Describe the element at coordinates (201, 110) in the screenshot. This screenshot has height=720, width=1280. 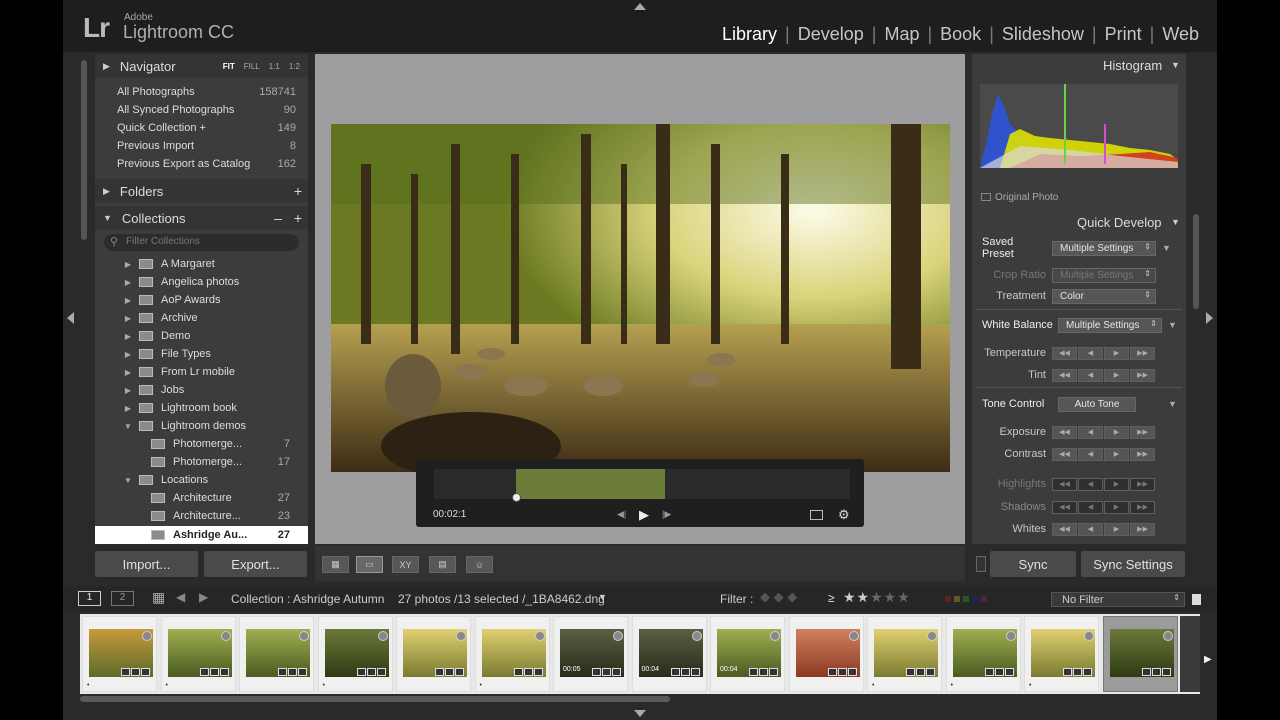
I see `catalog-item-all-synced: All Synced Photographs 90` at that location.